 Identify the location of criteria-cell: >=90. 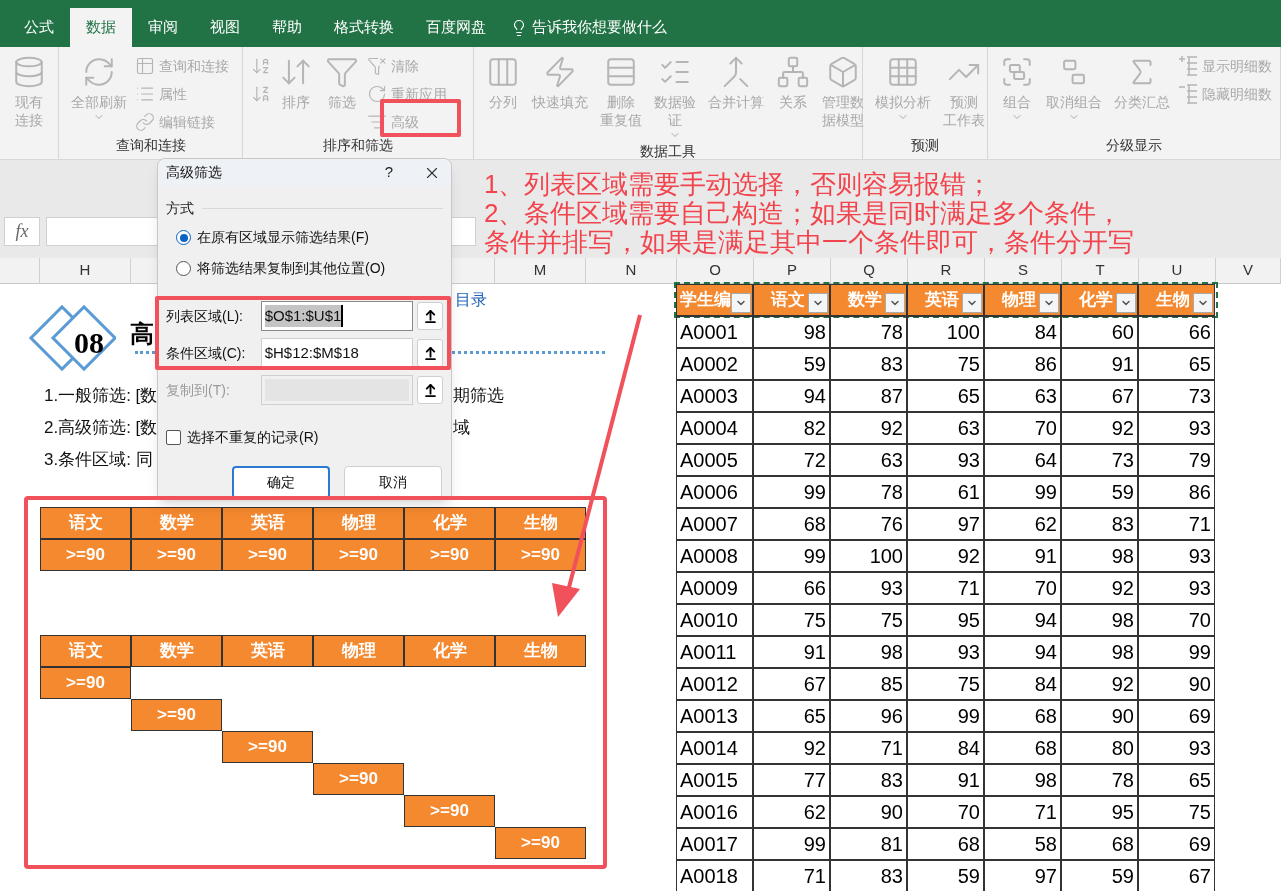
(267, 555).